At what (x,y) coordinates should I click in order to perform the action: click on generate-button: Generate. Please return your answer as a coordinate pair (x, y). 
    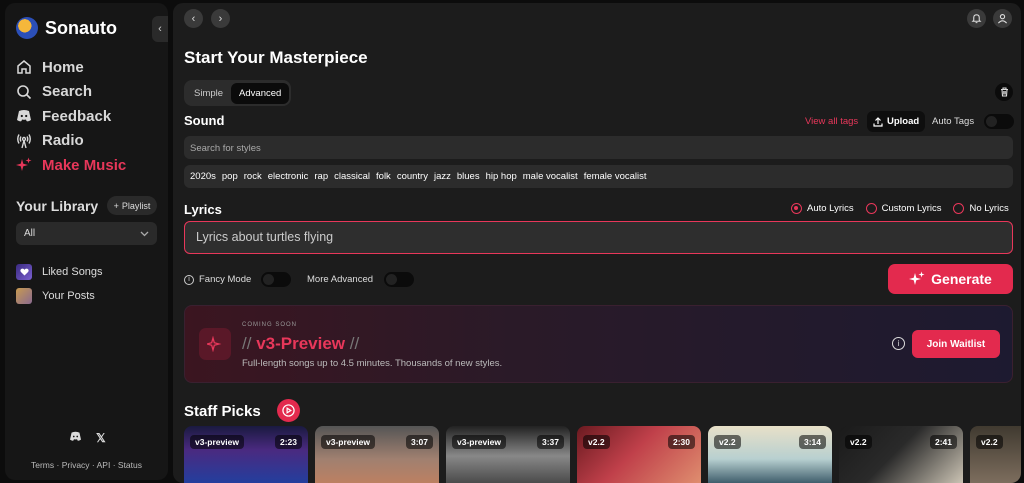
    Looking at the image, I should click on (950, 279).